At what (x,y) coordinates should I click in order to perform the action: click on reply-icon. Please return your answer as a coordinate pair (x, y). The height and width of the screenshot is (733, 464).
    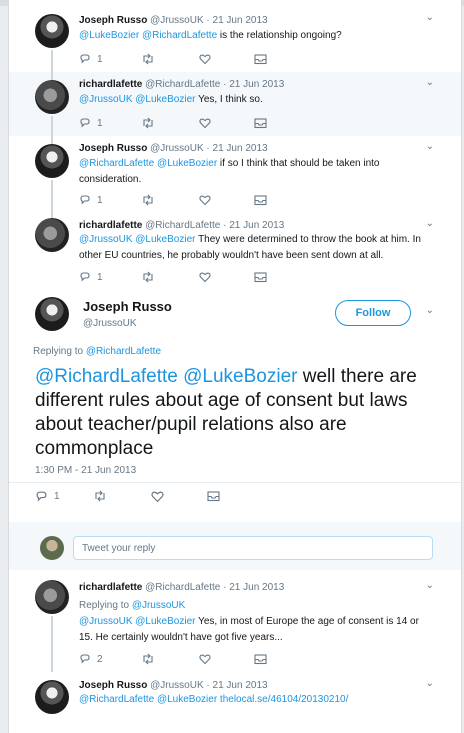
    Looking at the image, I should click on (41, 496).